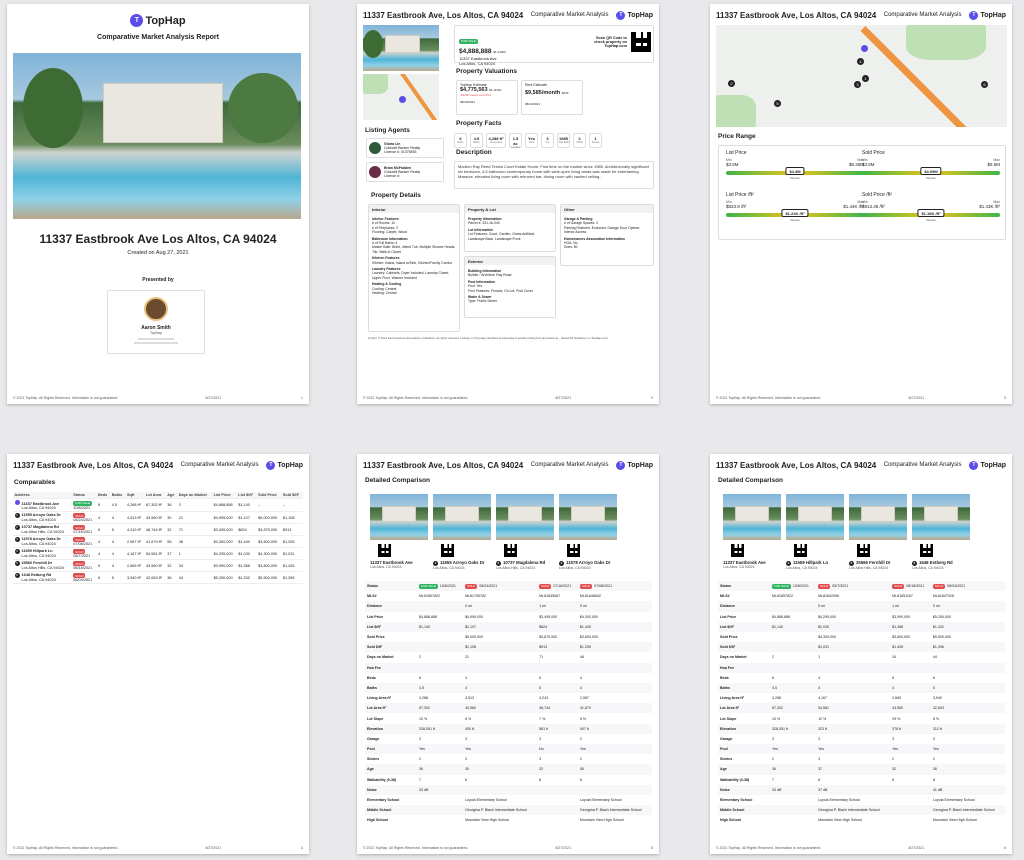  What do you see at coordinates (83, 544) in the screenshot?
I see `status-date: 07/08/2021` at bounding box center [83, 544].